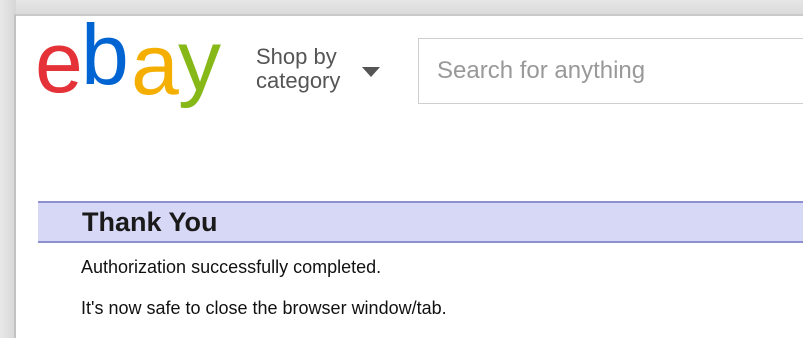 The image size is (803, 338). What do you see at coordinates (298, 68) in the screenshot?
I see `shop-by-category-label: Shop by category` at bounding box center [298, 68].